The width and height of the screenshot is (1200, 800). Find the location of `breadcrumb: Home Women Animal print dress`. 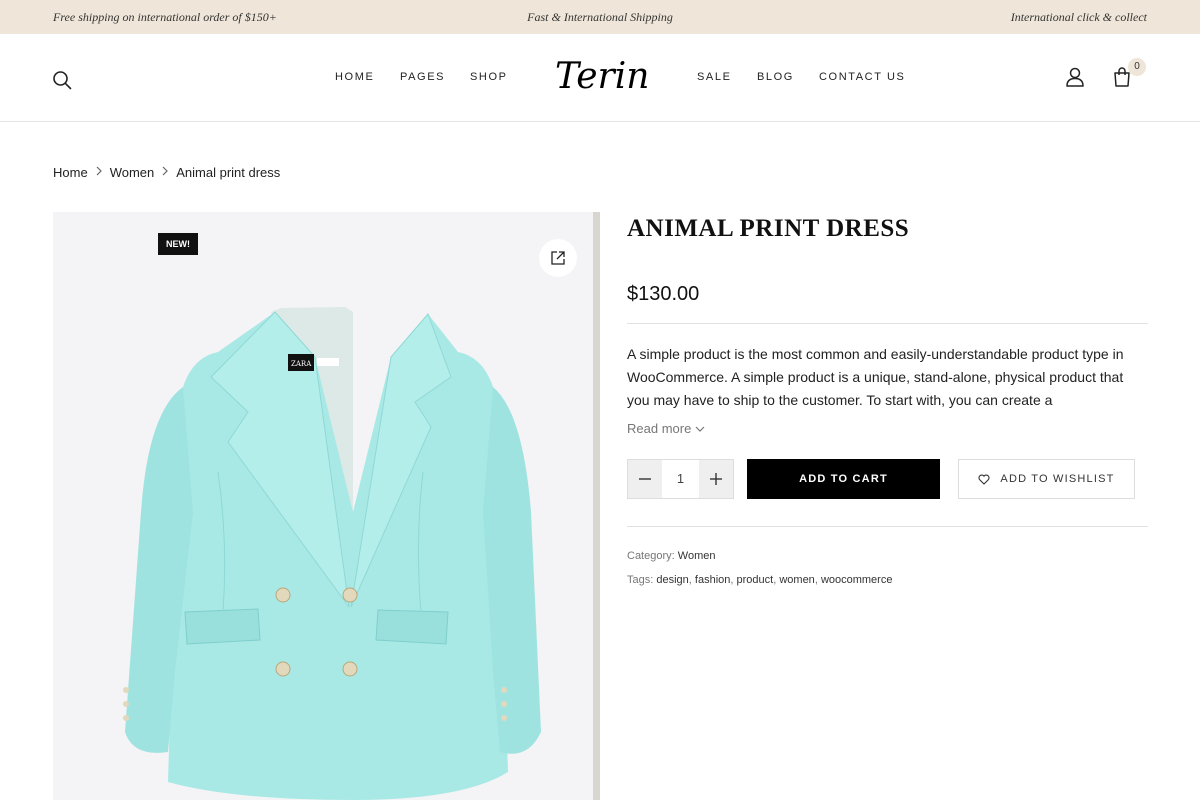

breadcrumb: Home Women Animal print dress is located at coordinates (166, 172).